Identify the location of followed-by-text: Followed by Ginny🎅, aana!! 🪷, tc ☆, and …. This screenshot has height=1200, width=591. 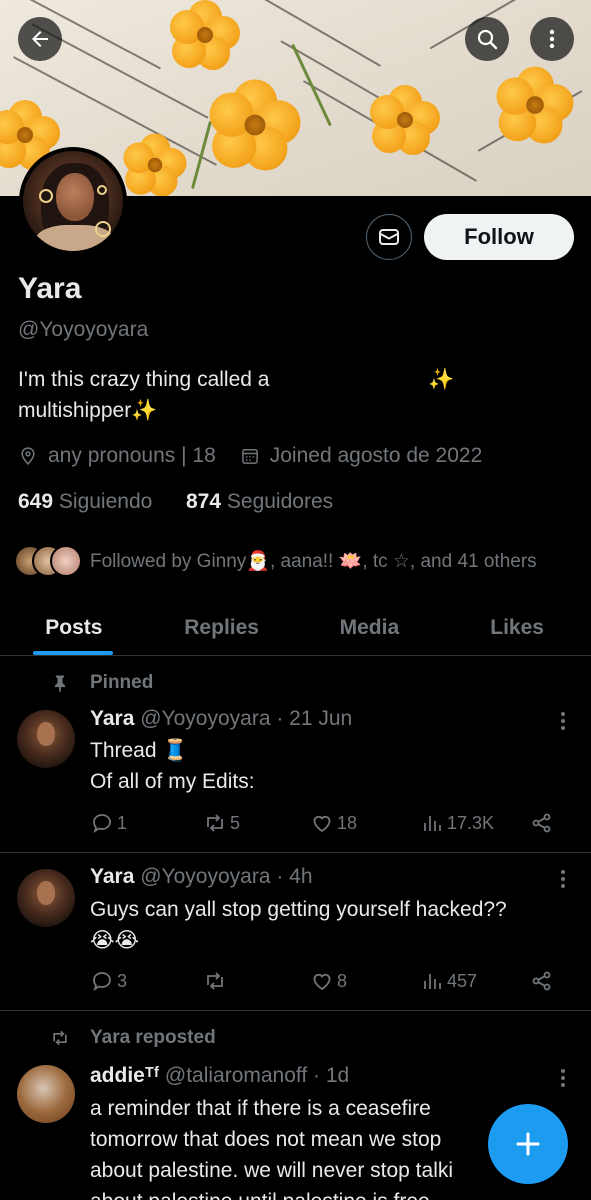
(313, 561).